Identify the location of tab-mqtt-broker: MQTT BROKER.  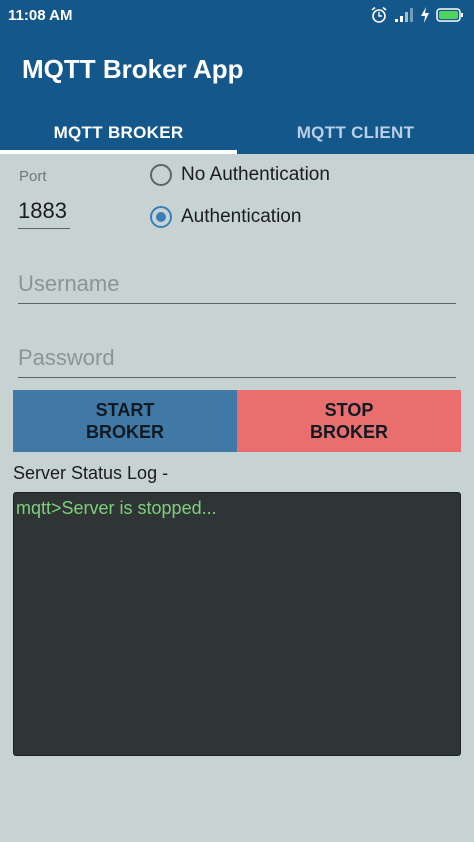
(118, 133).